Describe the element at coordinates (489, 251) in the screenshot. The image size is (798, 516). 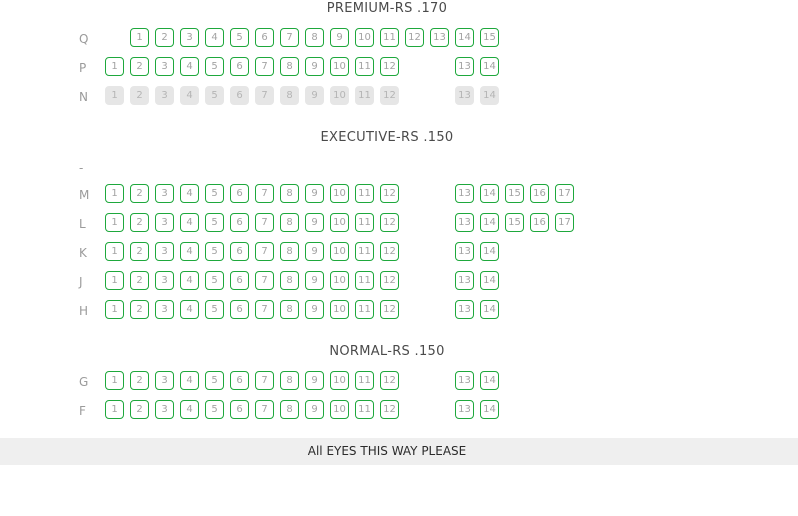
I see `seat-k-14: 14` at that location.